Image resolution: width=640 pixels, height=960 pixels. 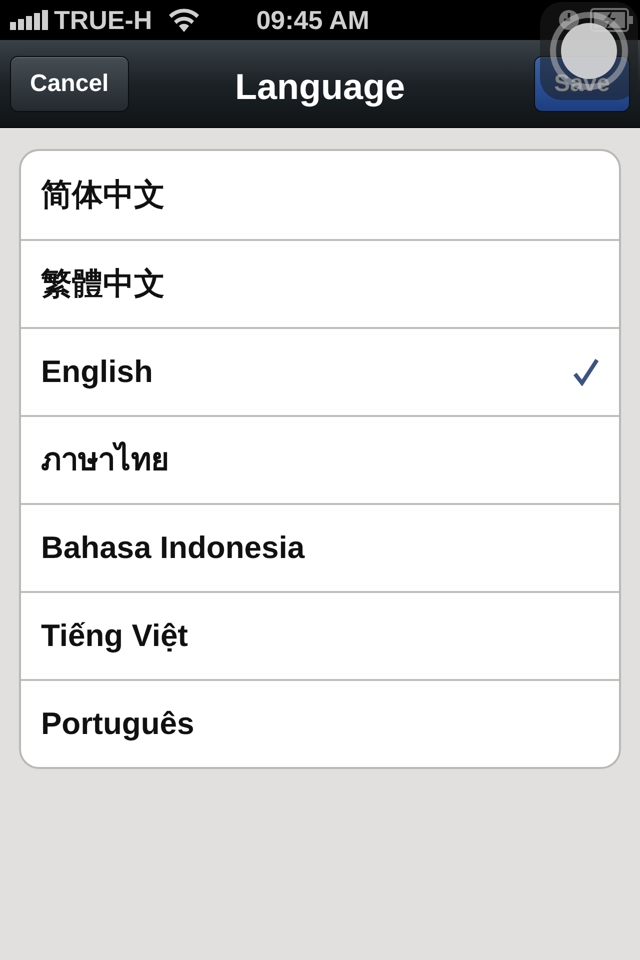 I want to click on language-option: English, so click(x=320, y=371).